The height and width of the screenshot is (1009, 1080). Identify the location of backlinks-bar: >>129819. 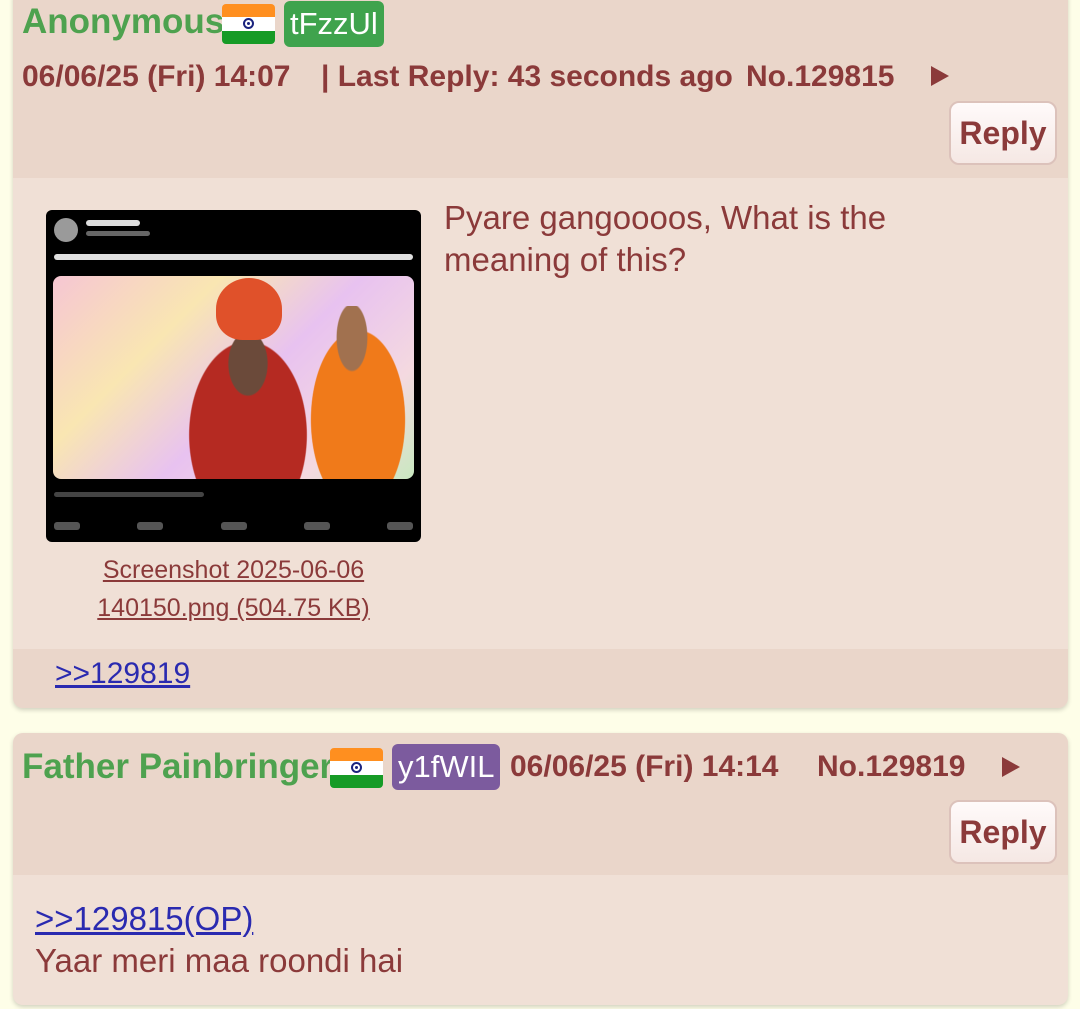
(540, 678).